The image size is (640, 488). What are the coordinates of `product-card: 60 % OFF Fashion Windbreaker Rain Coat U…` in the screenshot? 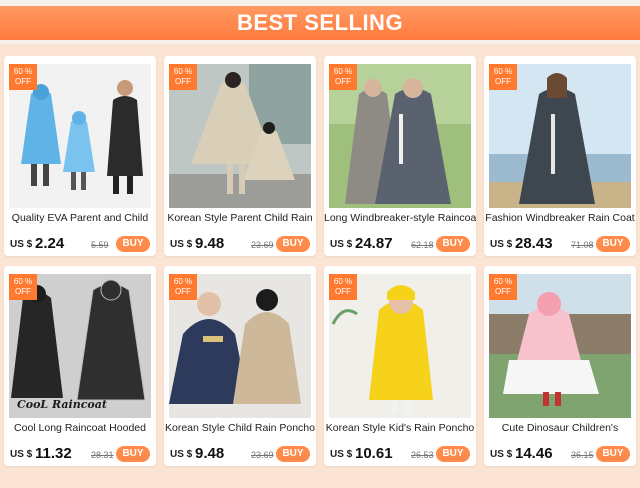 It's located at (560, 156).